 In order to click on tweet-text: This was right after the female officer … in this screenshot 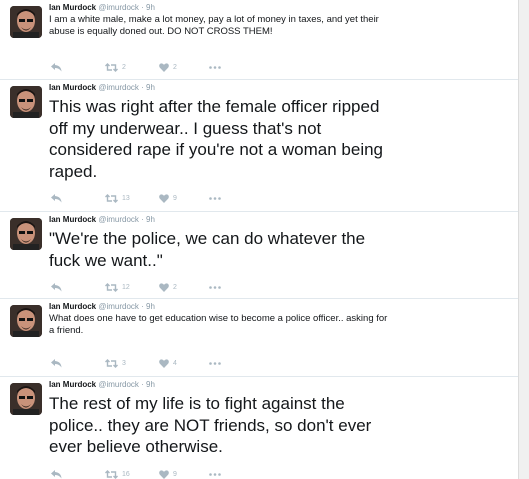, I will do `click(216, 139)`.